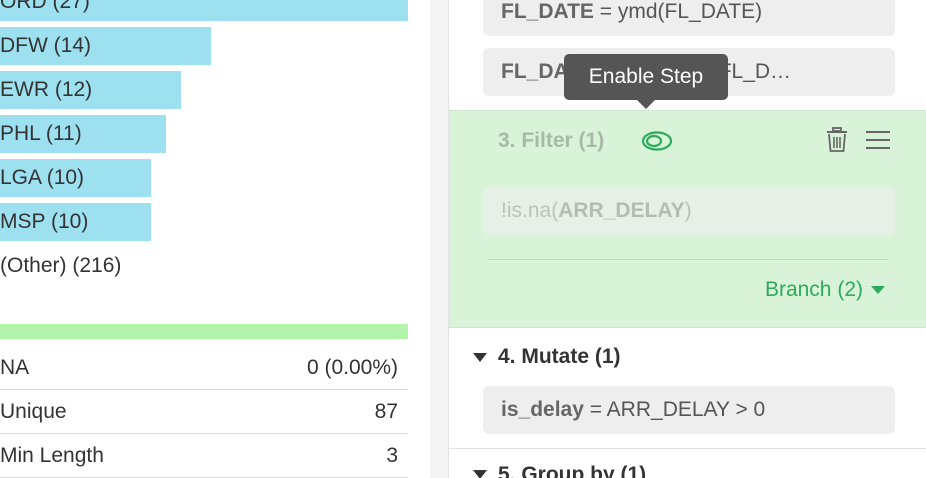  I want to click on bar-row: MSP (10), so click(215, 222).